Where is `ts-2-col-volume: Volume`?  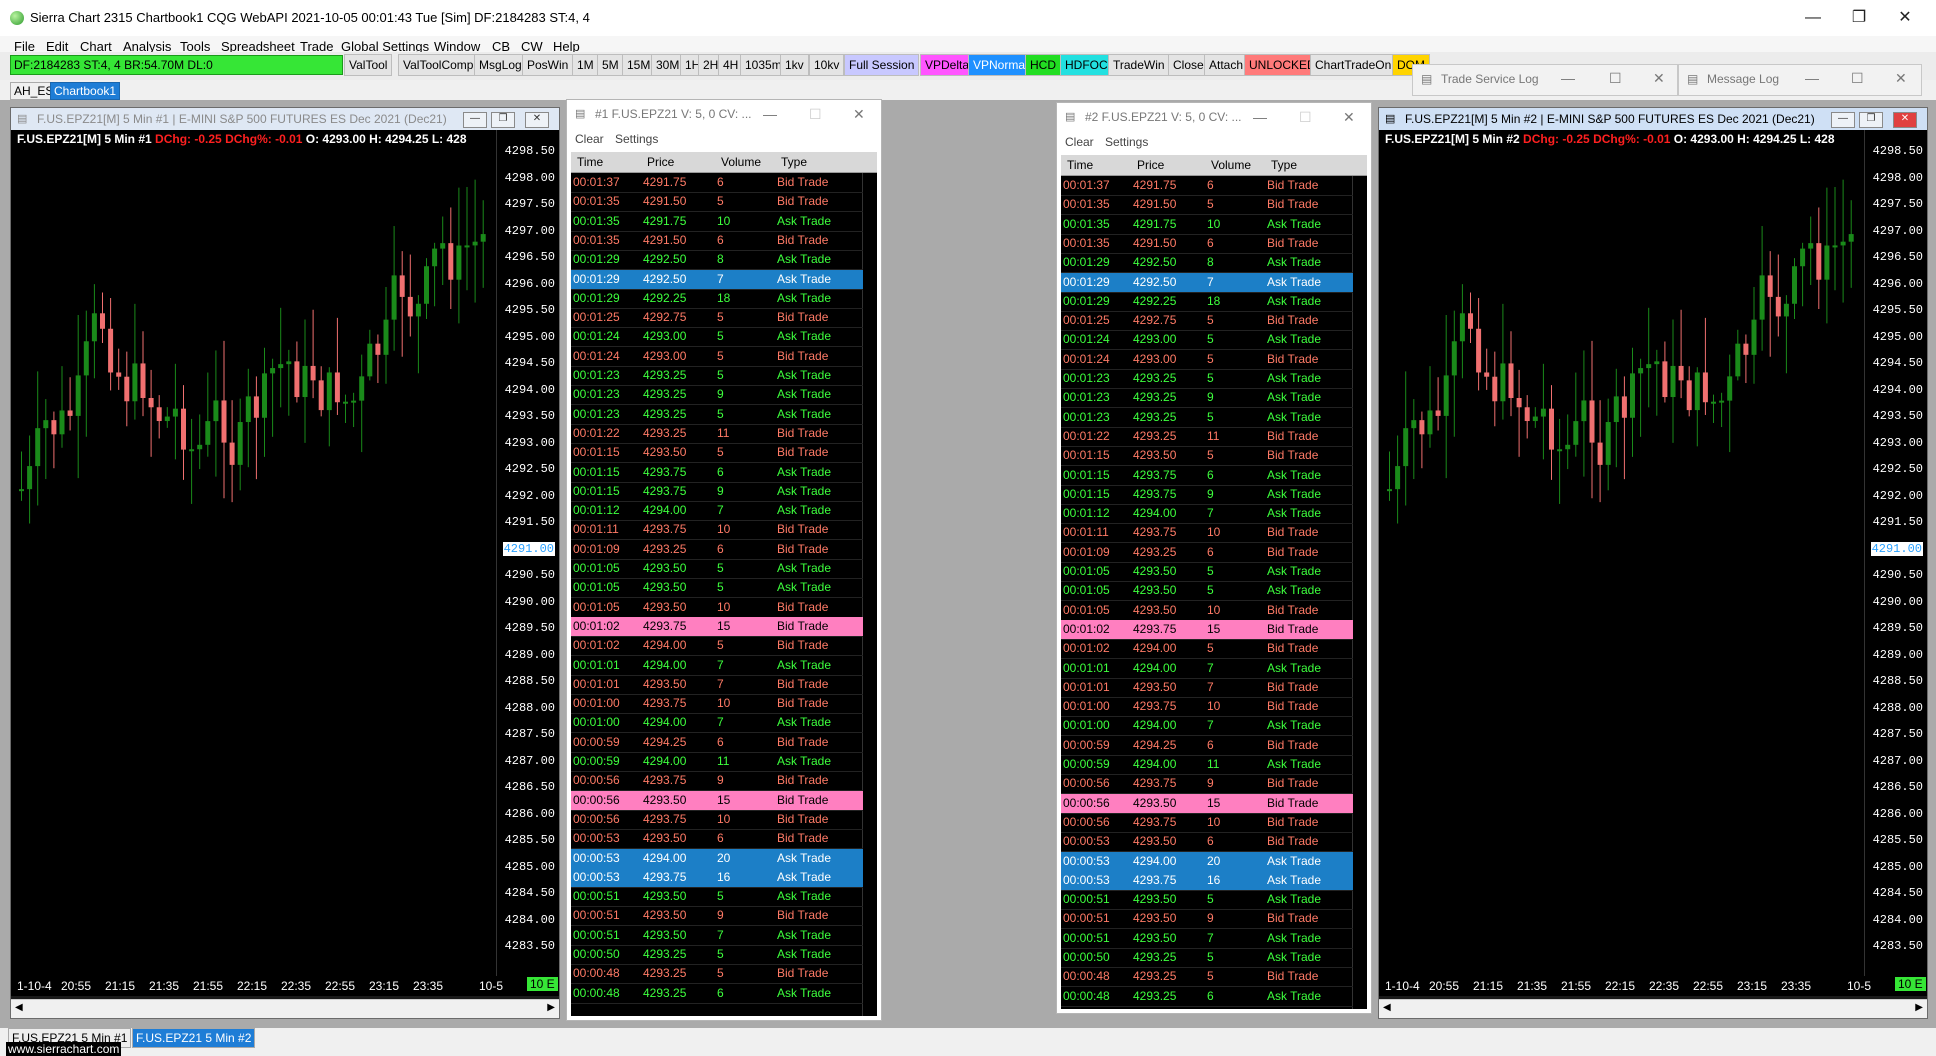 ts-2-col-volume: Volume is located at coordinates (1231, 165).